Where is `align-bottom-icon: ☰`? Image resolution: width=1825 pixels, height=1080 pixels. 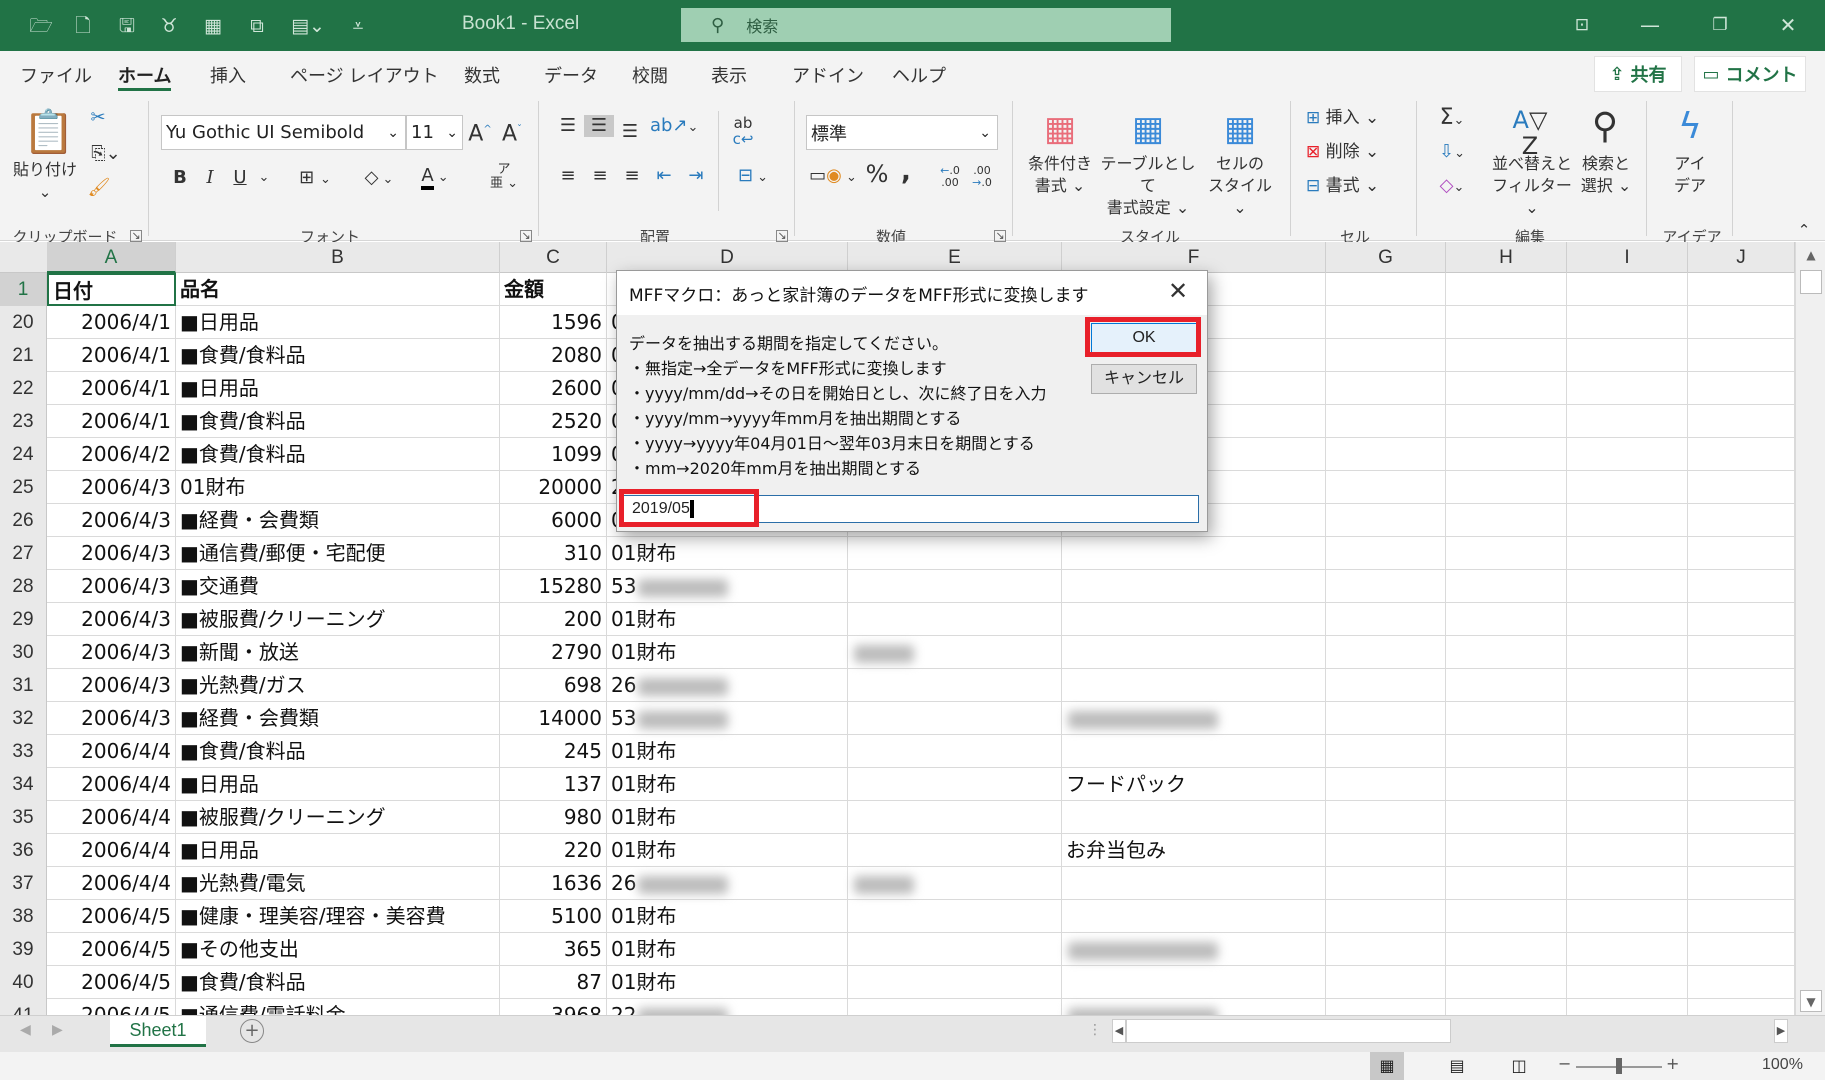 align-bottom-icon: ☰ is located at coordinates (630, 132).